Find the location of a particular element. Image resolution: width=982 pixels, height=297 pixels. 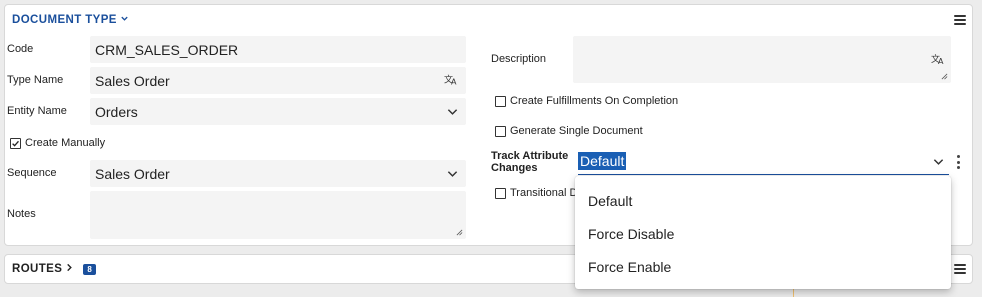

routes-header: ROUTES 8 is located at coordinates (54, 269).